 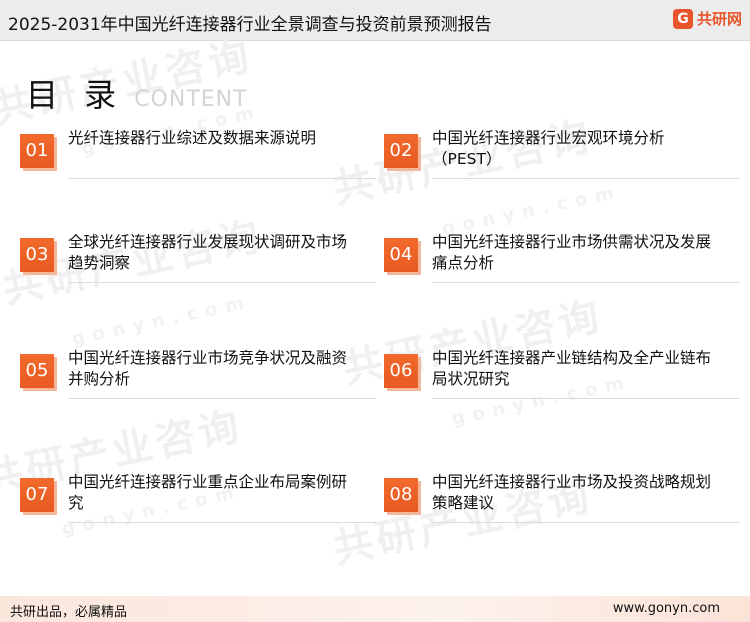 I want to click on toc-item-number: 04, so click(x=401, y=255).